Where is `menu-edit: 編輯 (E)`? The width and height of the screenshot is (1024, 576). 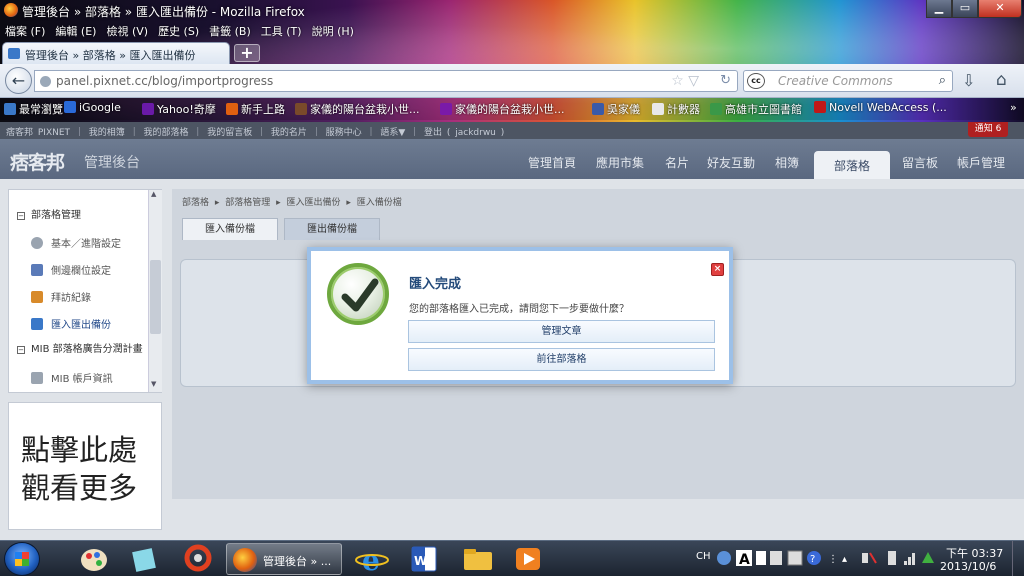 menu-edit: 編輯 (E) is located at coordinates (75, 31).